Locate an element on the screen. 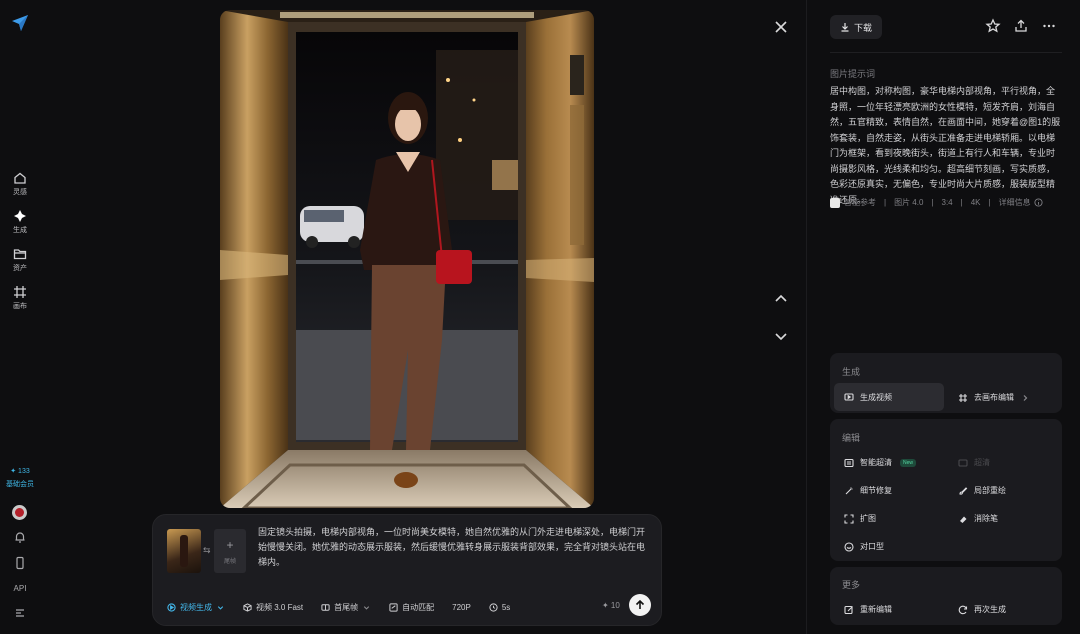 This screenshot has height=634, width=1080. ratio-select: 自动匹配 is located at coordinates (411, 607).